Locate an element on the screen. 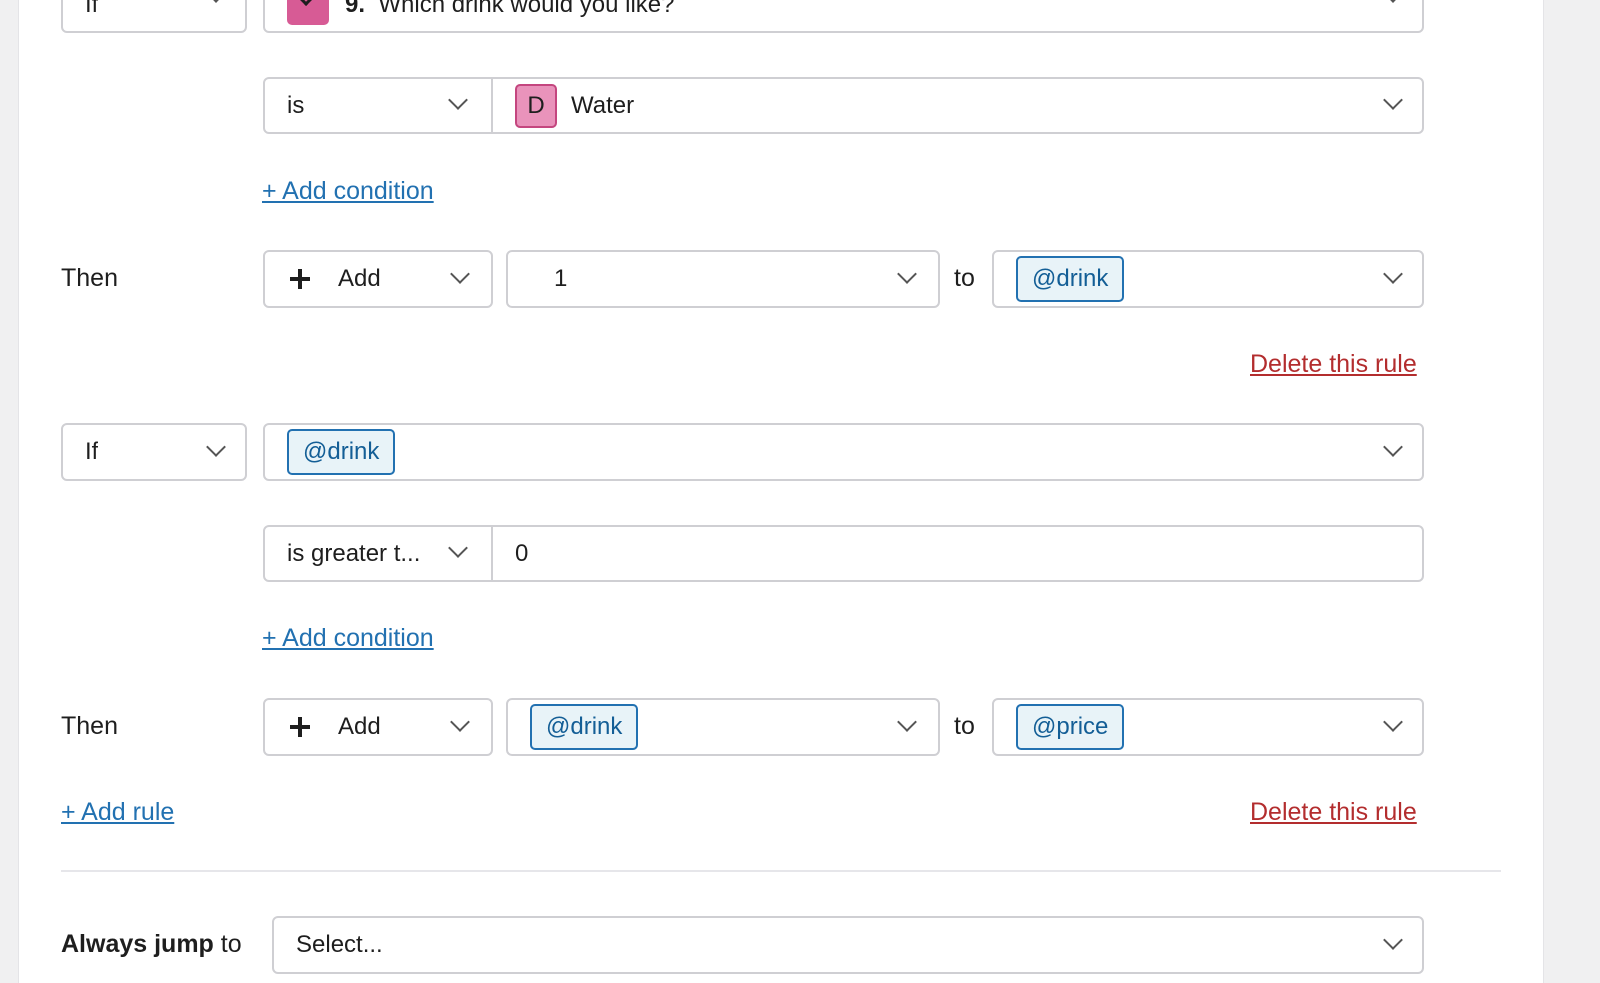 The image size is (1600, 983). rule2-add-condition-link: + Add condition is located at coordinates (348, 638).